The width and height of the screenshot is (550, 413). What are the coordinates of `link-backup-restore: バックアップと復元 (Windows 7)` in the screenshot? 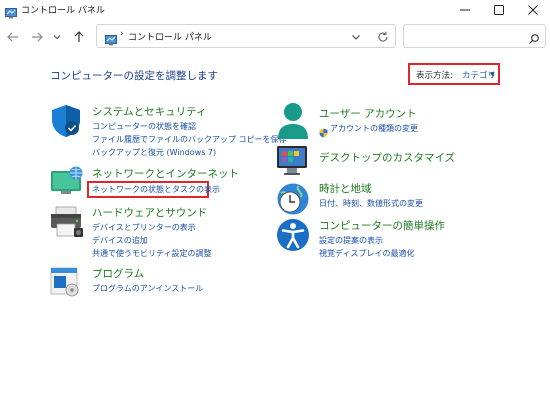 It's located at (154, 152).